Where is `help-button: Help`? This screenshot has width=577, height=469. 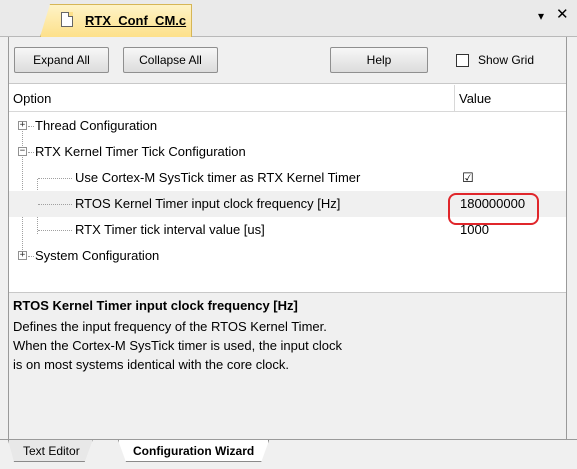
help-button: Help is located at coordinates (379, 60).